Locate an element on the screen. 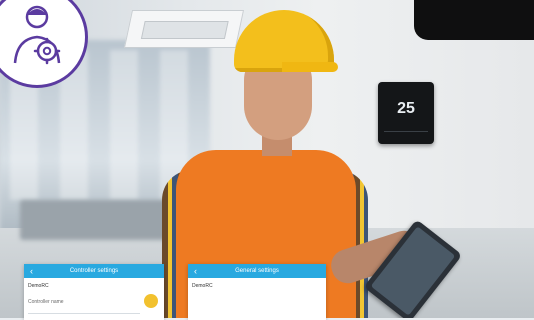  ceiling-air-conditioner is located at coordinates (184, 29).